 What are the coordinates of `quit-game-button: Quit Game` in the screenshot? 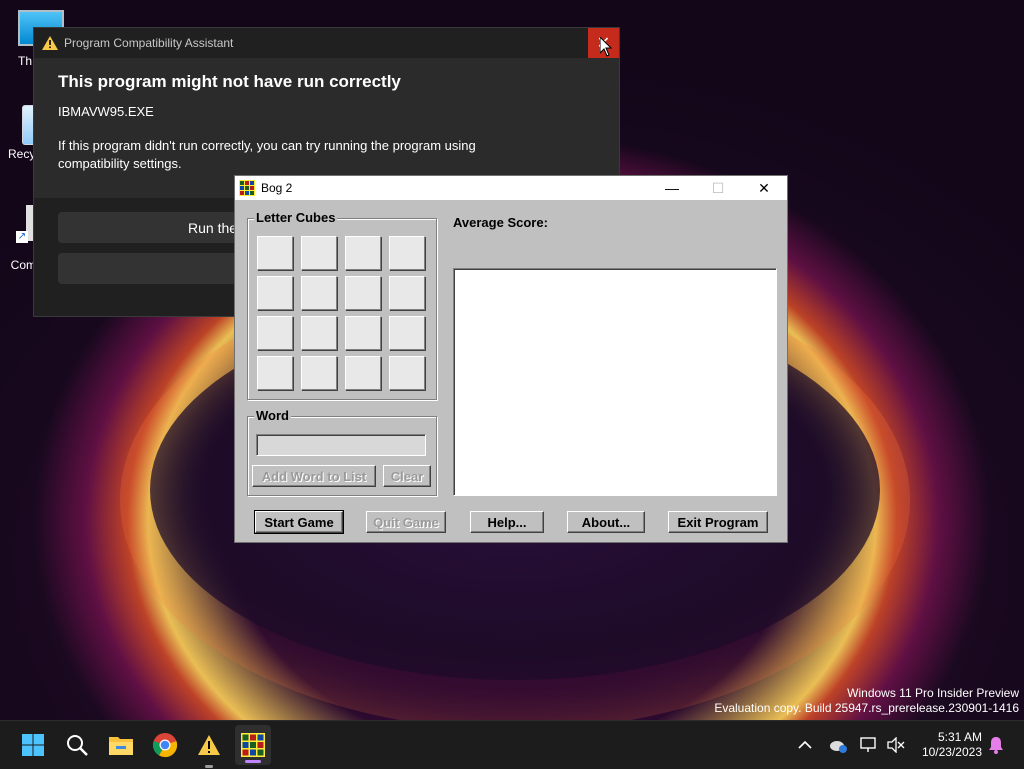 It's located at (406, 522).